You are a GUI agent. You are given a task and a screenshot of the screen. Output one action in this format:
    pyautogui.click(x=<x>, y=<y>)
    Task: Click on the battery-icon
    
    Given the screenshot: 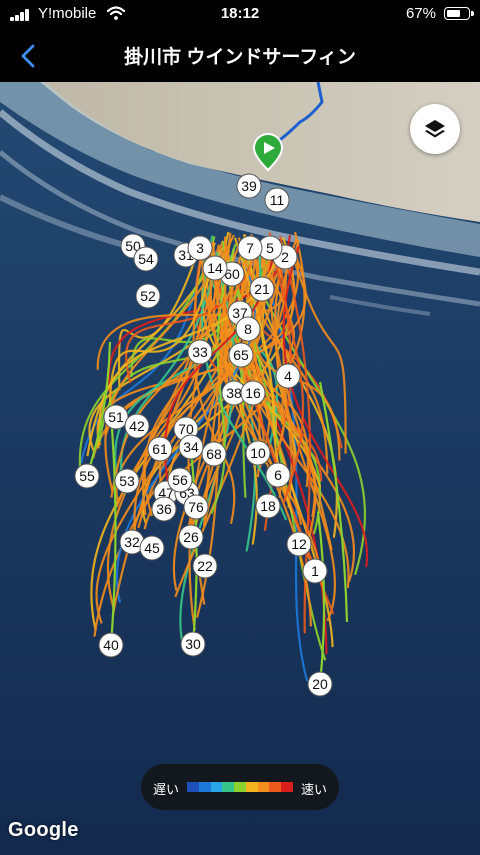 What is the action you would take?
    pyautogui.click(x=459, y=13)
    